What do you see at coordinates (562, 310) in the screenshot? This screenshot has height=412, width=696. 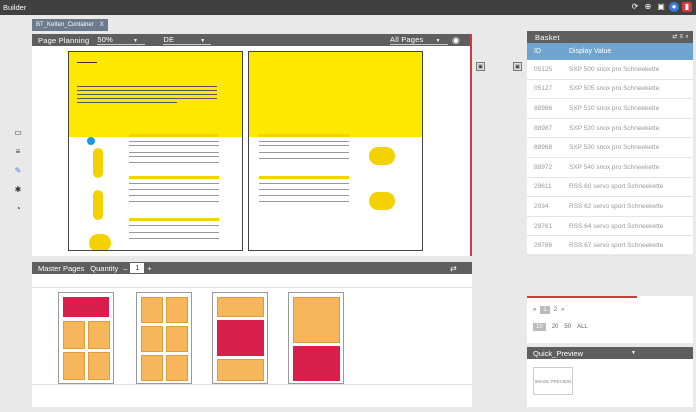 I see `next-page-button: »` at bounding box center [562, 310].